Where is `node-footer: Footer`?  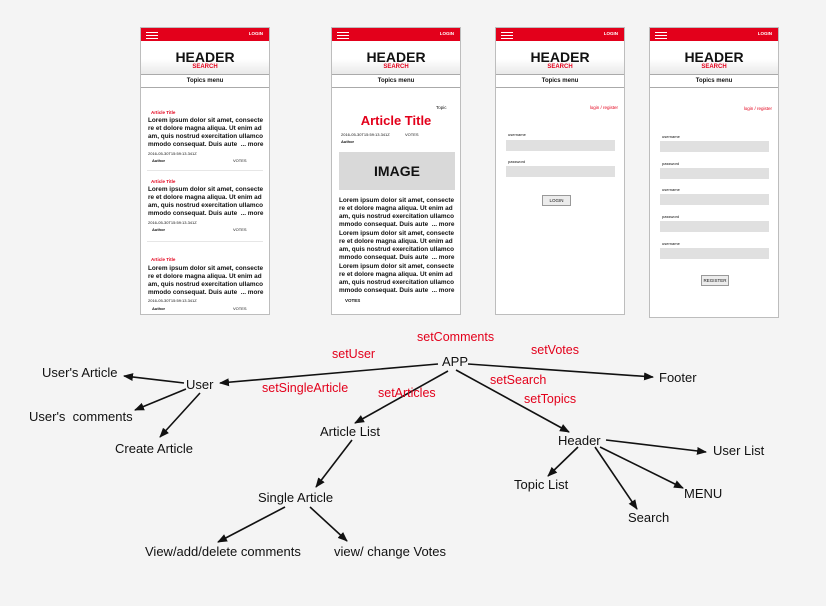 node-footer: Footer is located at coordinates (678, 377).